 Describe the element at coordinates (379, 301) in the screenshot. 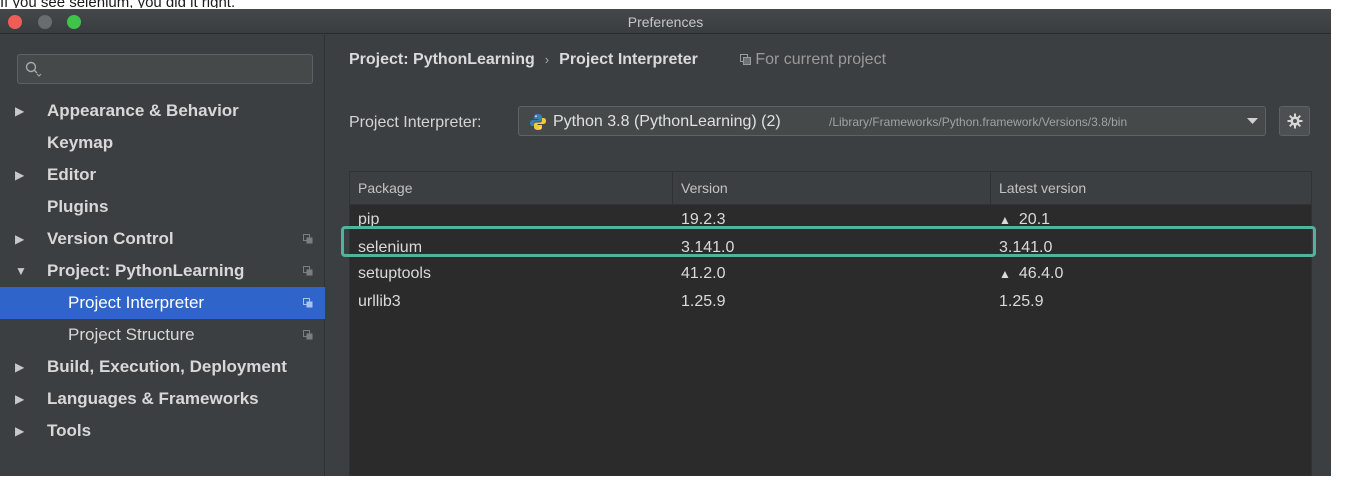

I see `package-name: urllib3` at that location.